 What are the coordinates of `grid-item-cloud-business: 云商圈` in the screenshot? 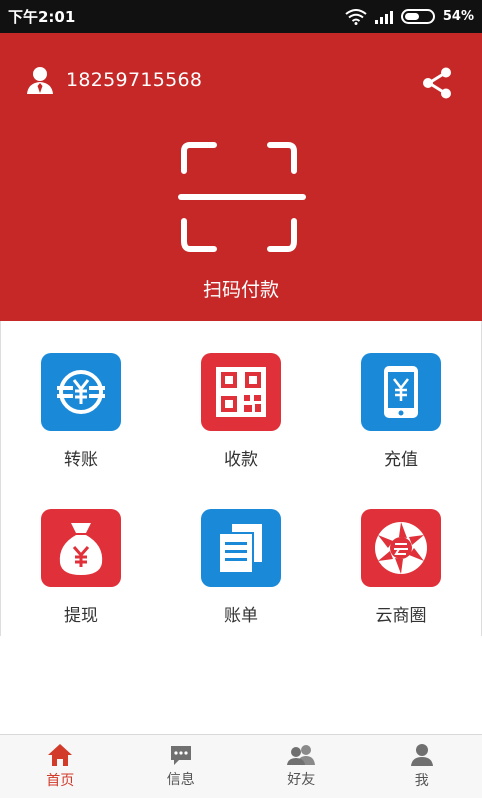 It's located at (401, 567).